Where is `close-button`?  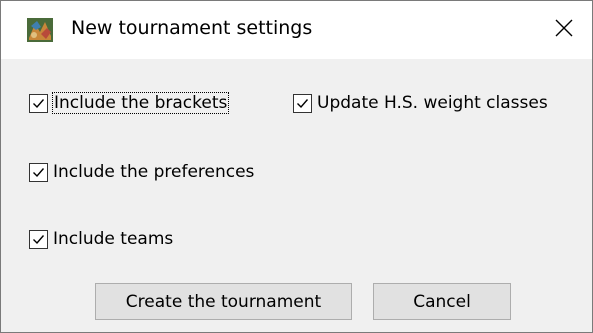
close-button is located at coordinates (564, 30).